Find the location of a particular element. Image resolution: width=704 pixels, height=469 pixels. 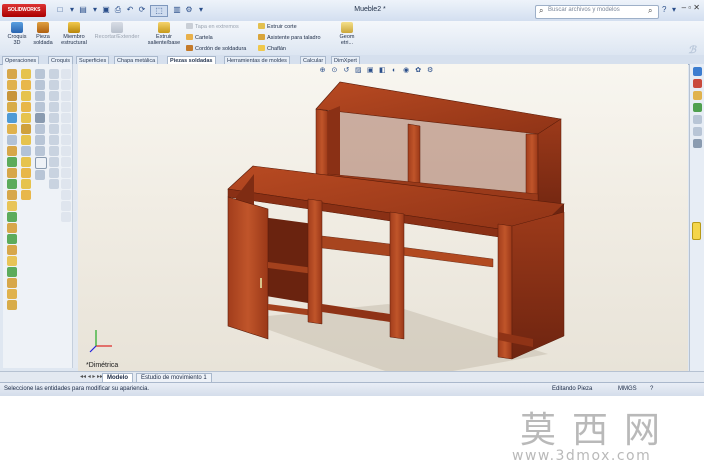

trim-icon is located at coordinates (12, 206).